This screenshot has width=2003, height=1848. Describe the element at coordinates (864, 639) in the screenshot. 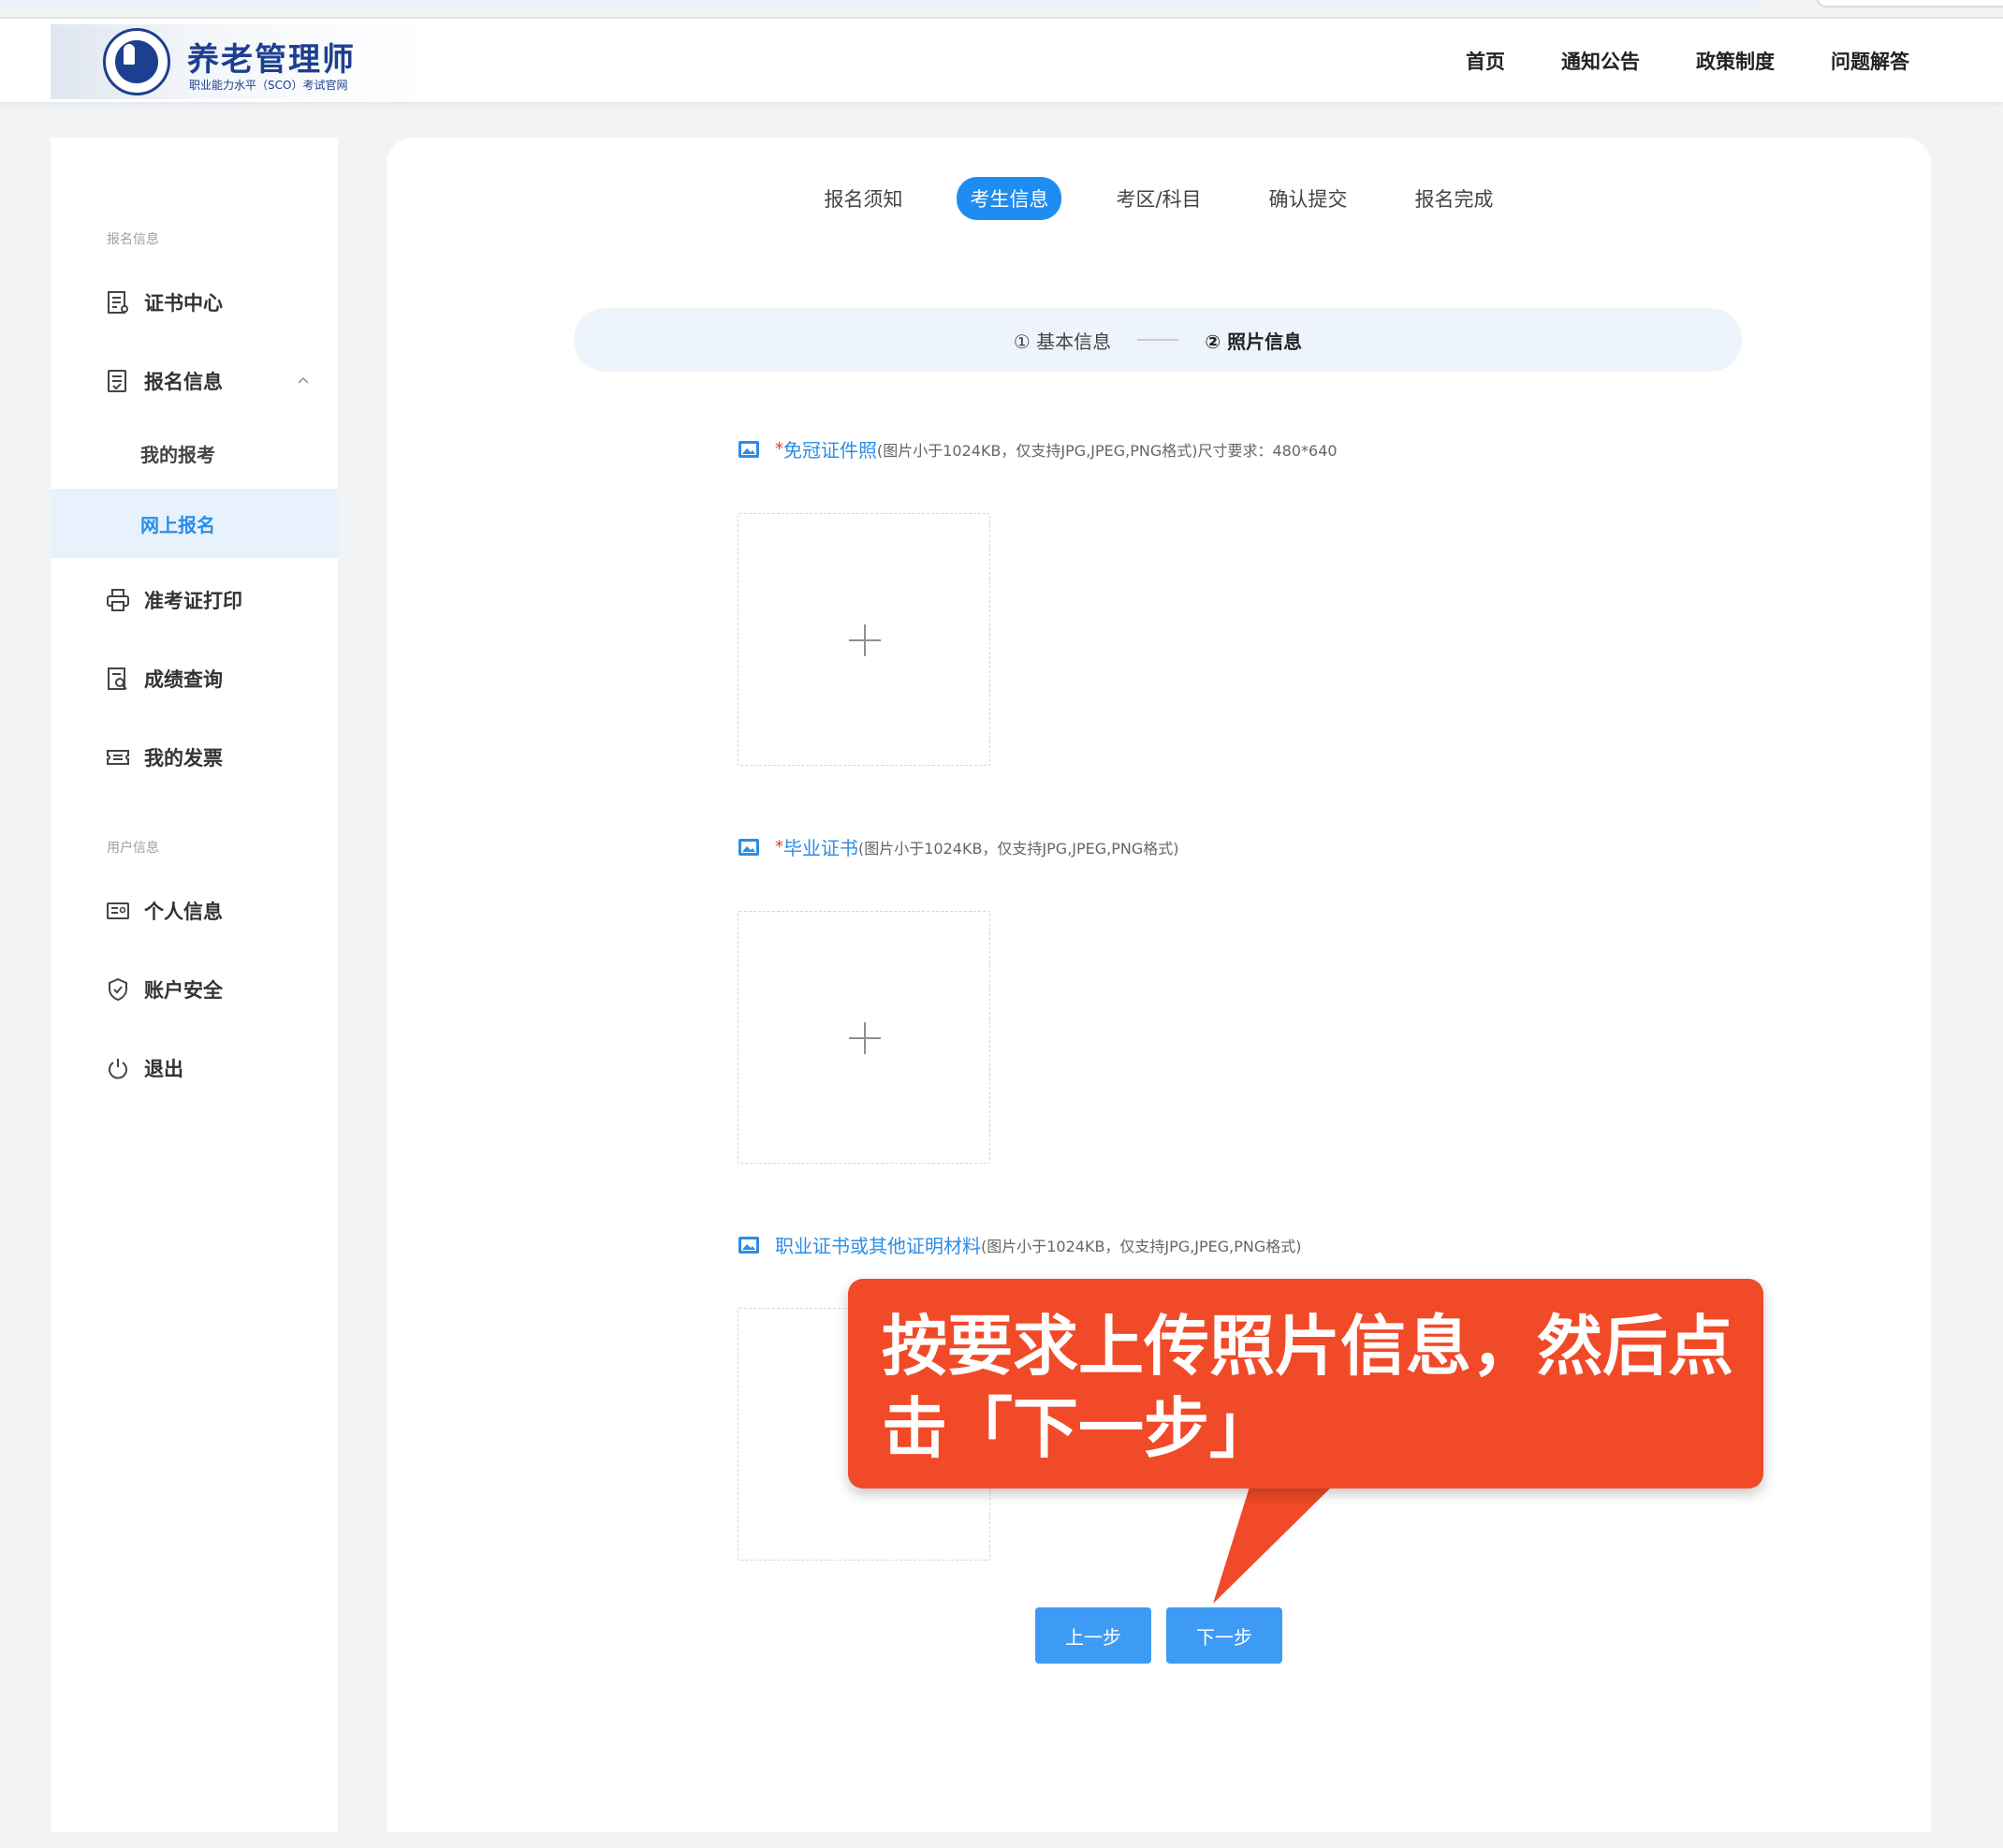

I see `upload-box-photo` at that location.